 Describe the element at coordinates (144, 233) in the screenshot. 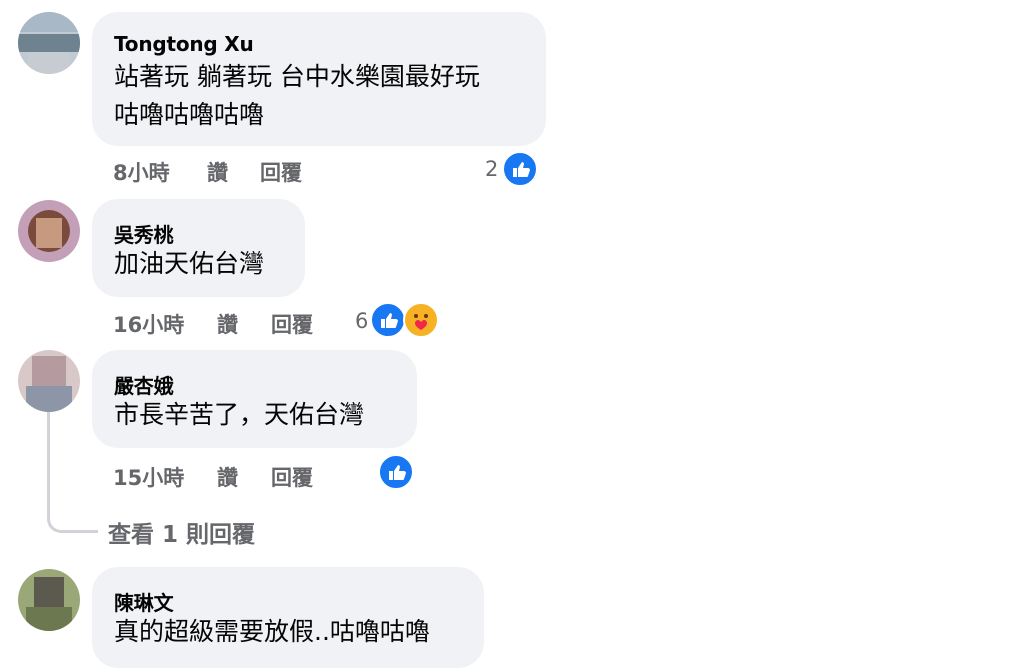

I see `comment-author: 吳秀桃` at that location.